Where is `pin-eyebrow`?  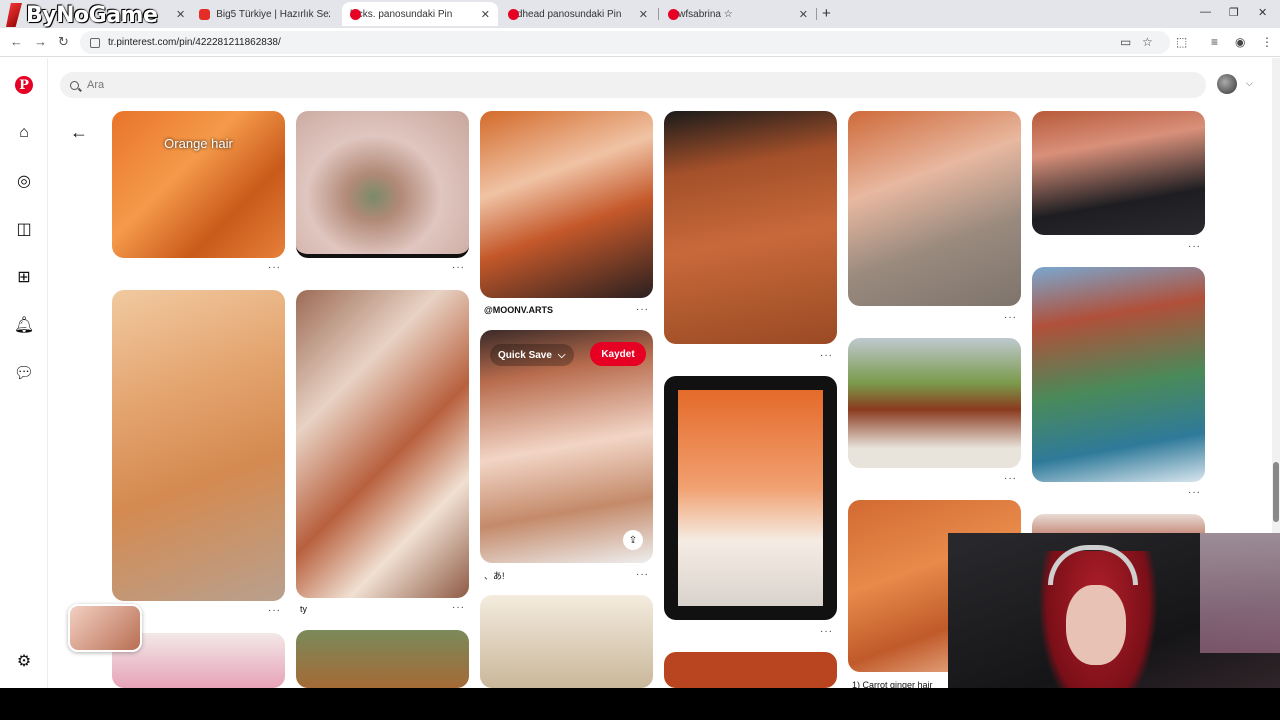
pin-eyebrow is located at coordinates (382, 184).